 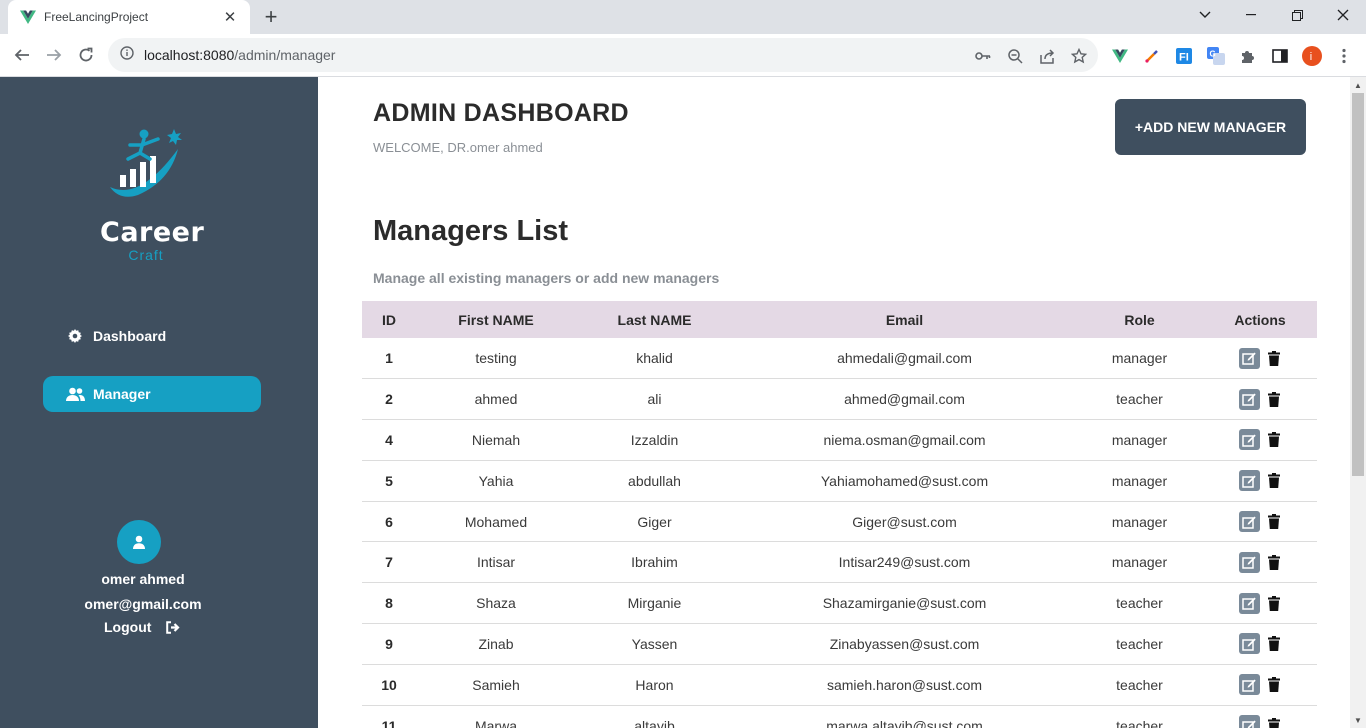 I want to click on forward-button, so click(x=54, y=55).